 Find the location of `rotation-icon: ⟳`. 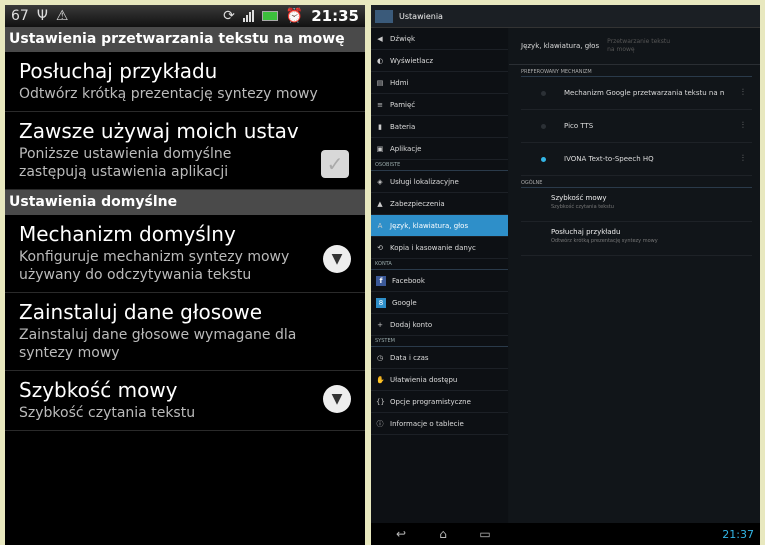

rotation-icon: ⟳ is located at coordinates (229, 16).